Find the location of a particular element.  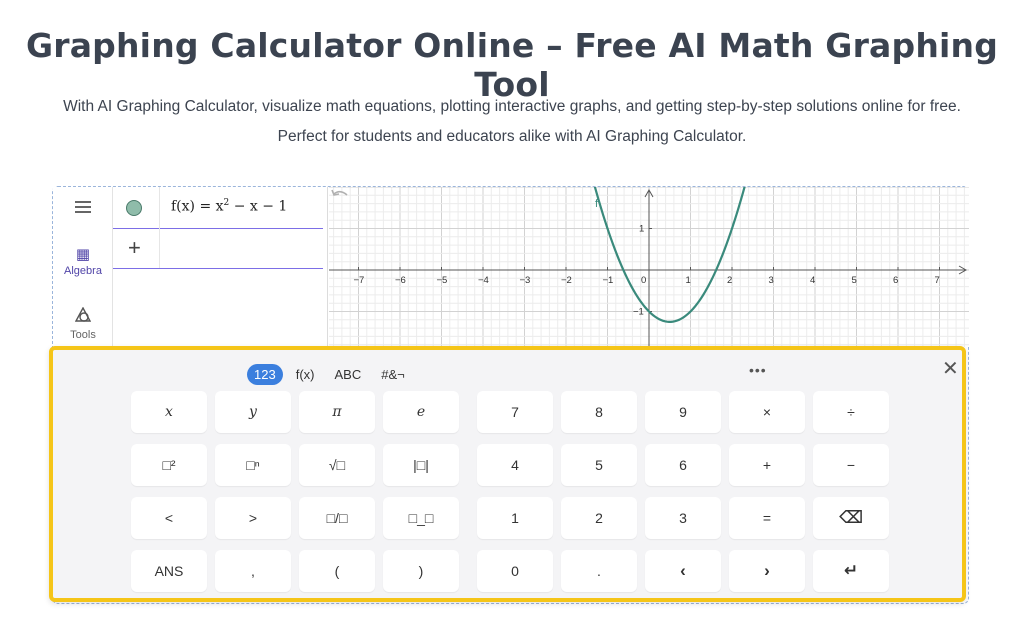

x-tick-label: −2 is located at coordinates (566, 280).